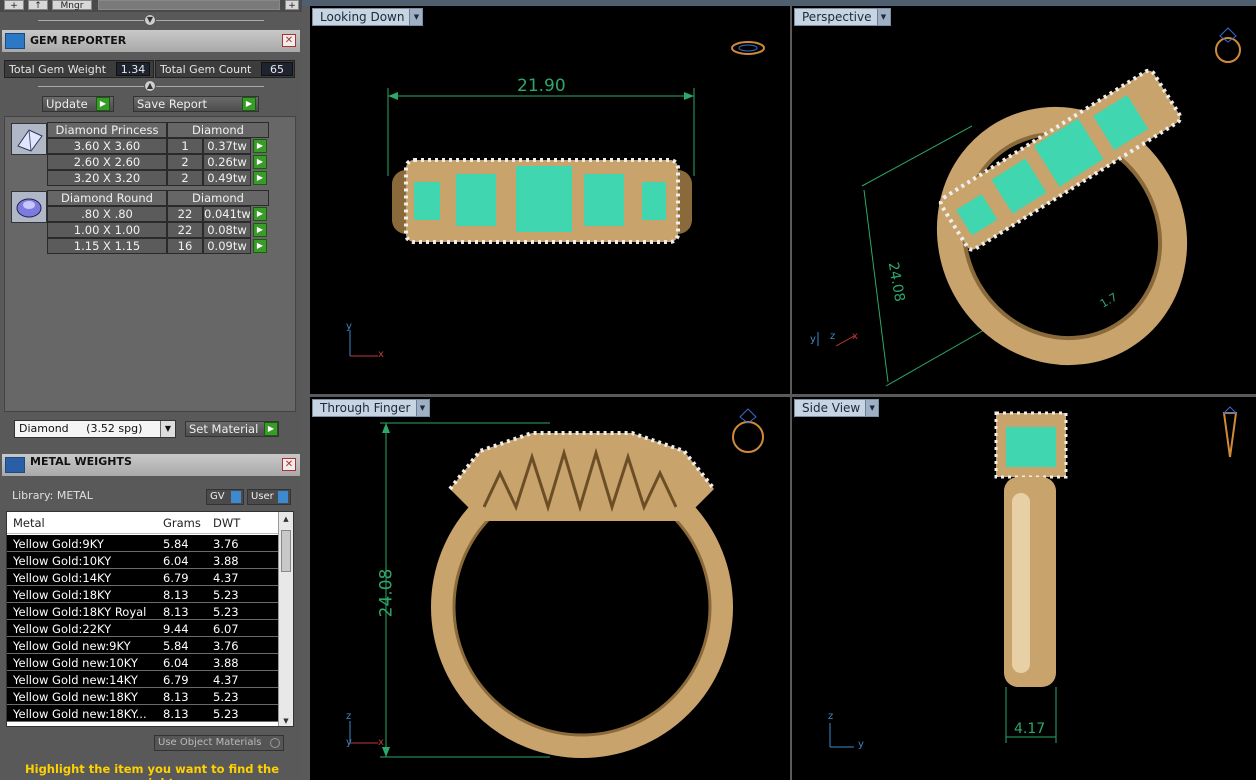  Describe the element at coordinates (285, 619) in the screenshot. I see `vertical-scrollbar: ▲ ▼` at that location.